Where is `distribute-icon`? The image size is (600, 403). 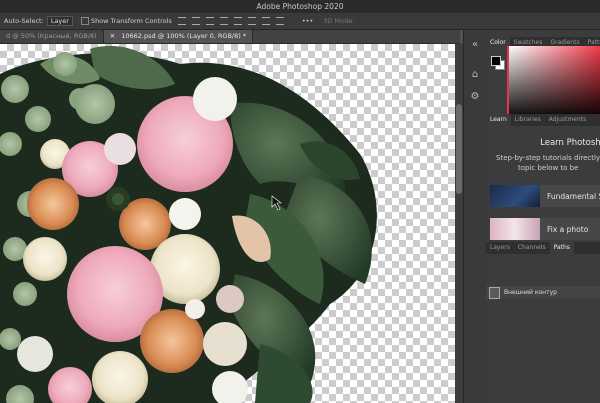
distribute-icon is located at coordinates (265, 21).